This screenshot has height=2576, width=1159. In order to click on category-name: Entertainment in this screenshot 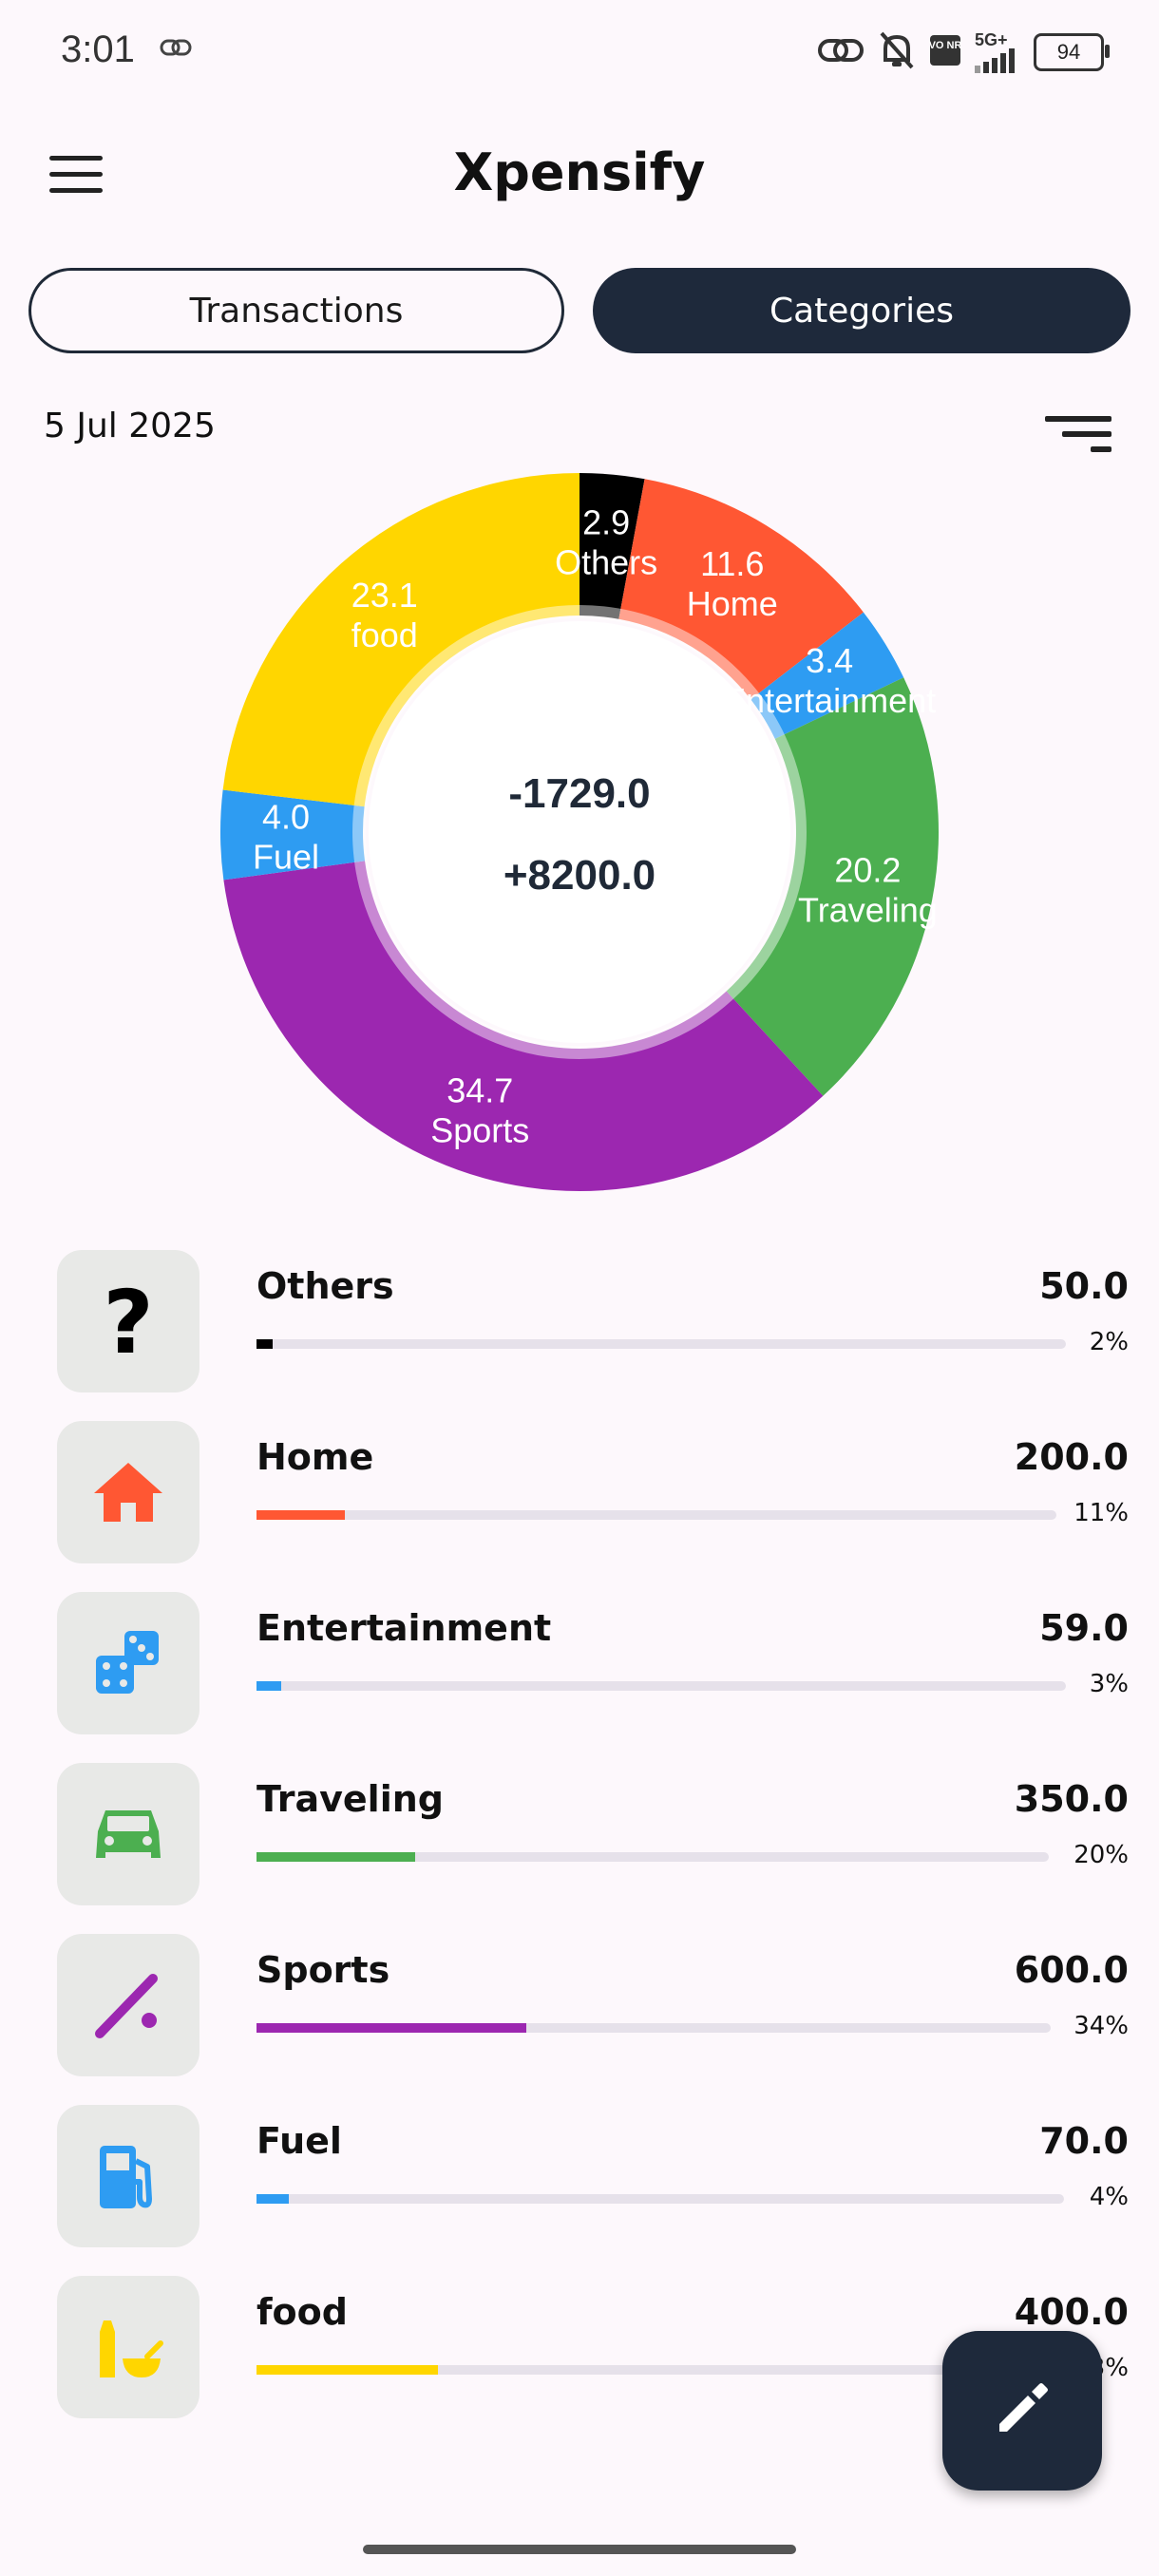, I will do `click(404, 1628)`.